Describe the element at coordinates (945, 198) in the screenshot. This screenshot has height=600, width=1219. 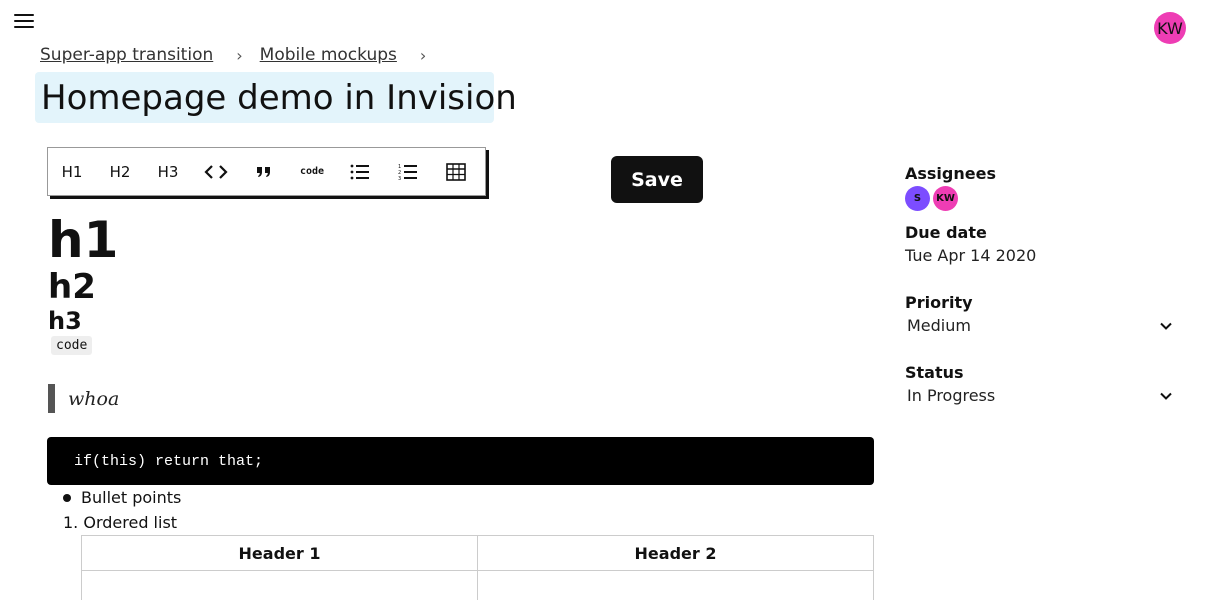
I see `assignee-avatar: KW` at that location.